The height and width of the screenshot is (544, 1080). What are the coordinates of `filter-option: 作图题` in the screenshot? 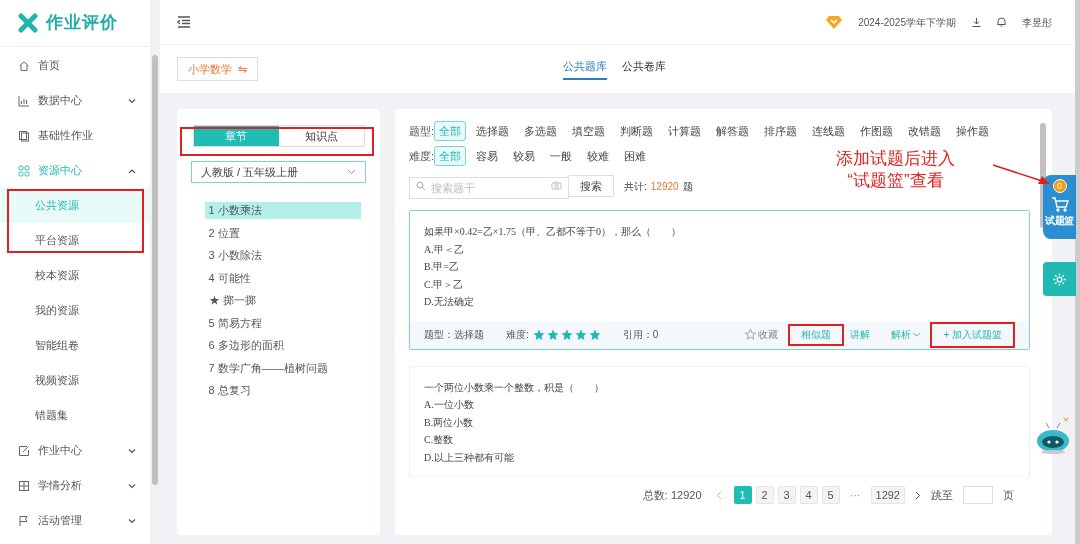 It's located at (877, 131).